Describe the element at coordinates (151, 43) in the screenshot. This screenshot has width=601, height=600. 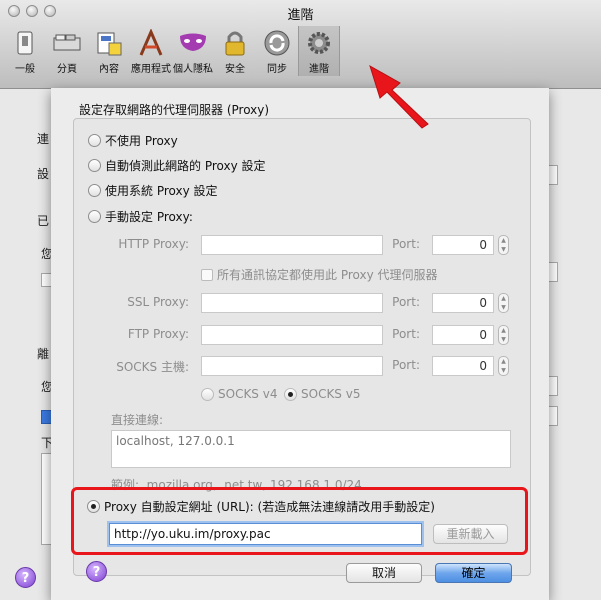
I see `applications-icon` at that location.